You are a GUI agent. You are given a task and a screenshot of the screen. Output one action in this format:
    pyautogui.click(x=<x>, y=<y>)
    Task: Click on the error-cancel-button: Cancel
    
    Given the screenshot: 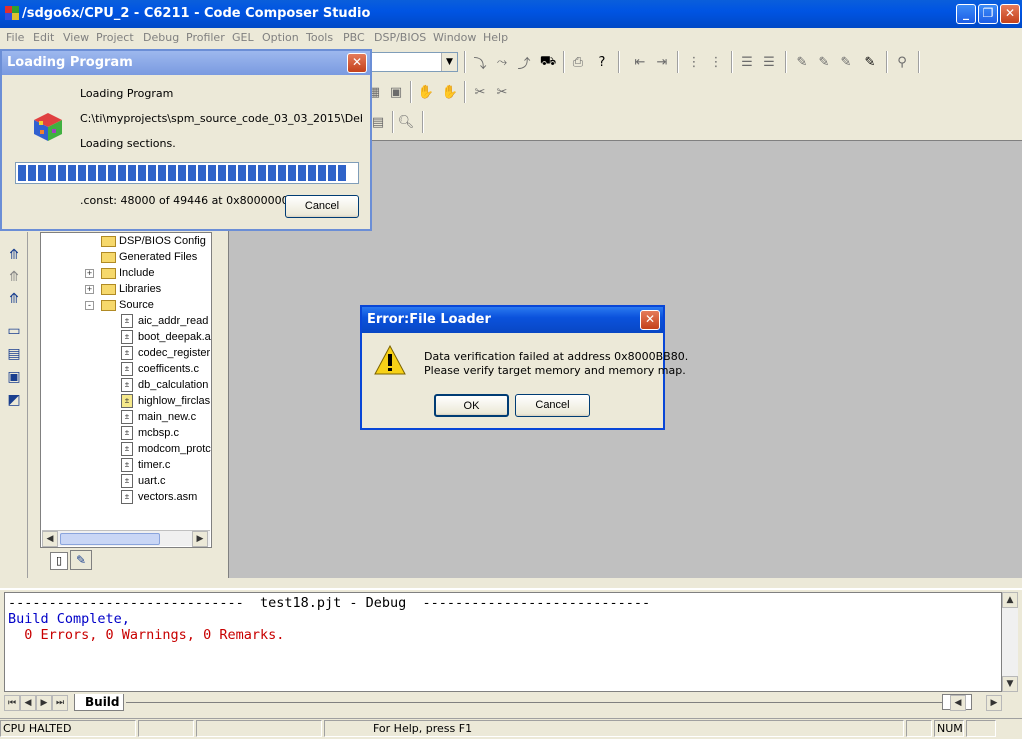 What is the action you would take?
    pyautogui.click(x=552, y=405)
    